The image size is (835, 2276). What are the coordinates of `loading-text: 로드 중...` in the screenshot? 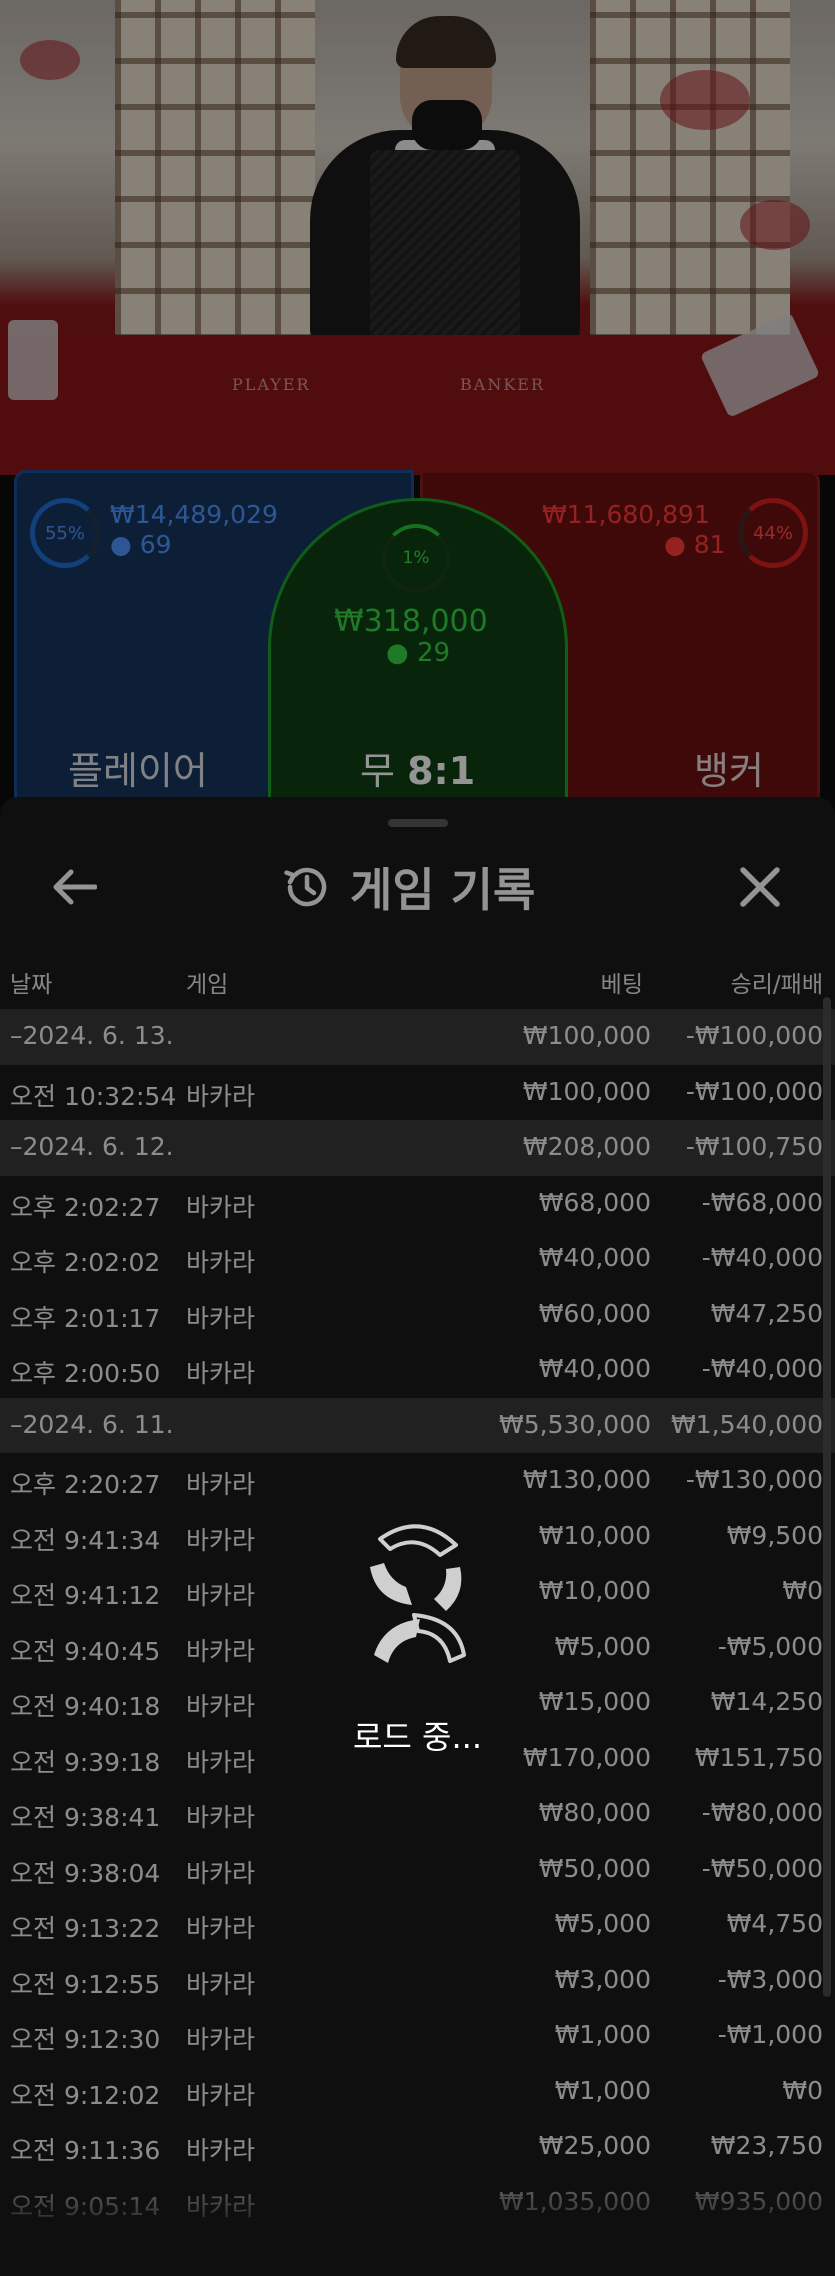 It's located at (417, 1737).